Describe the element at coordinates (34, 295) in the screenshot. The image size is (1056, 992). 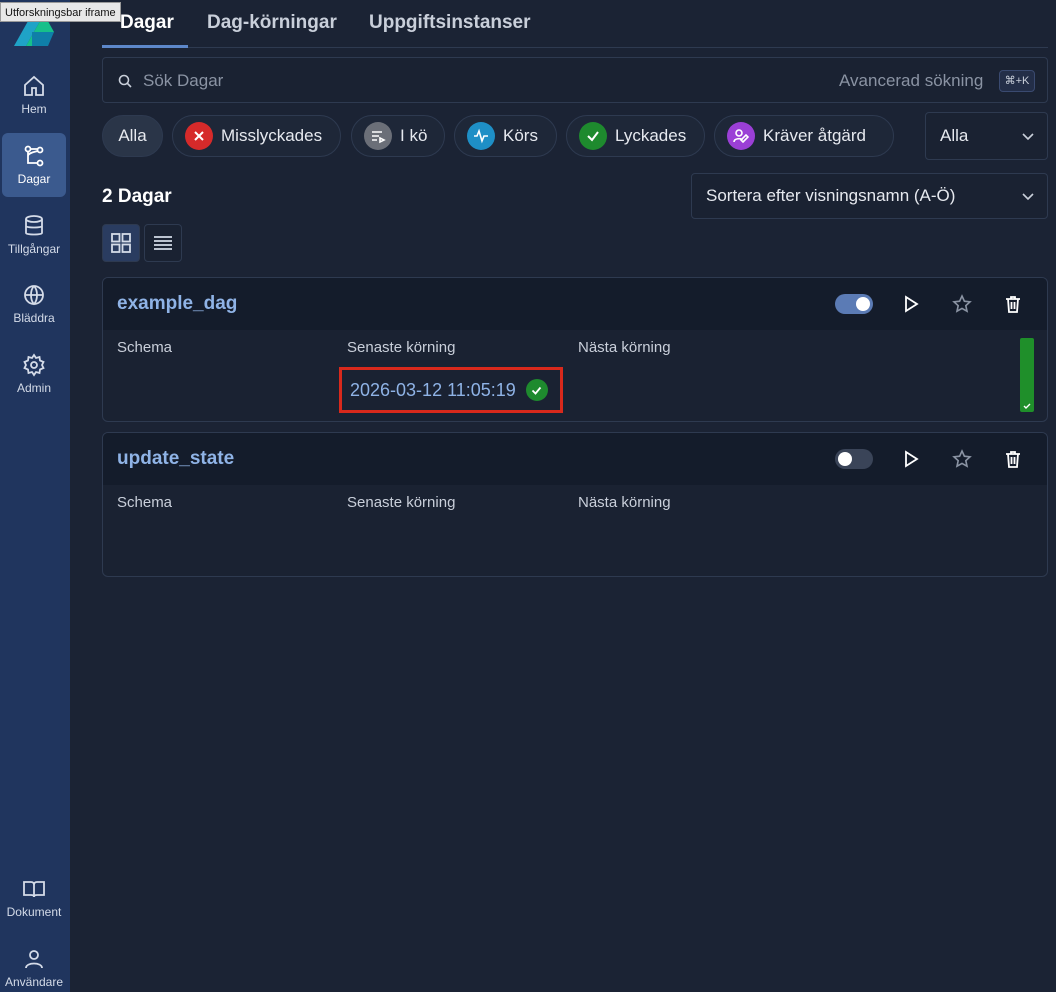
I see `globe-icon` at that location.